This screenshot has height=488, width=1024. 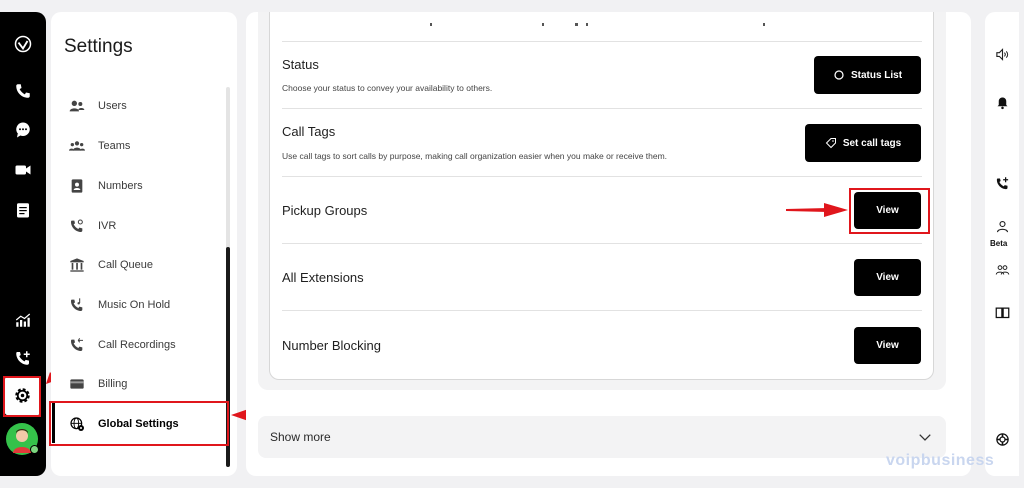 I want to click on users-icon, so click(x=77, y=106).